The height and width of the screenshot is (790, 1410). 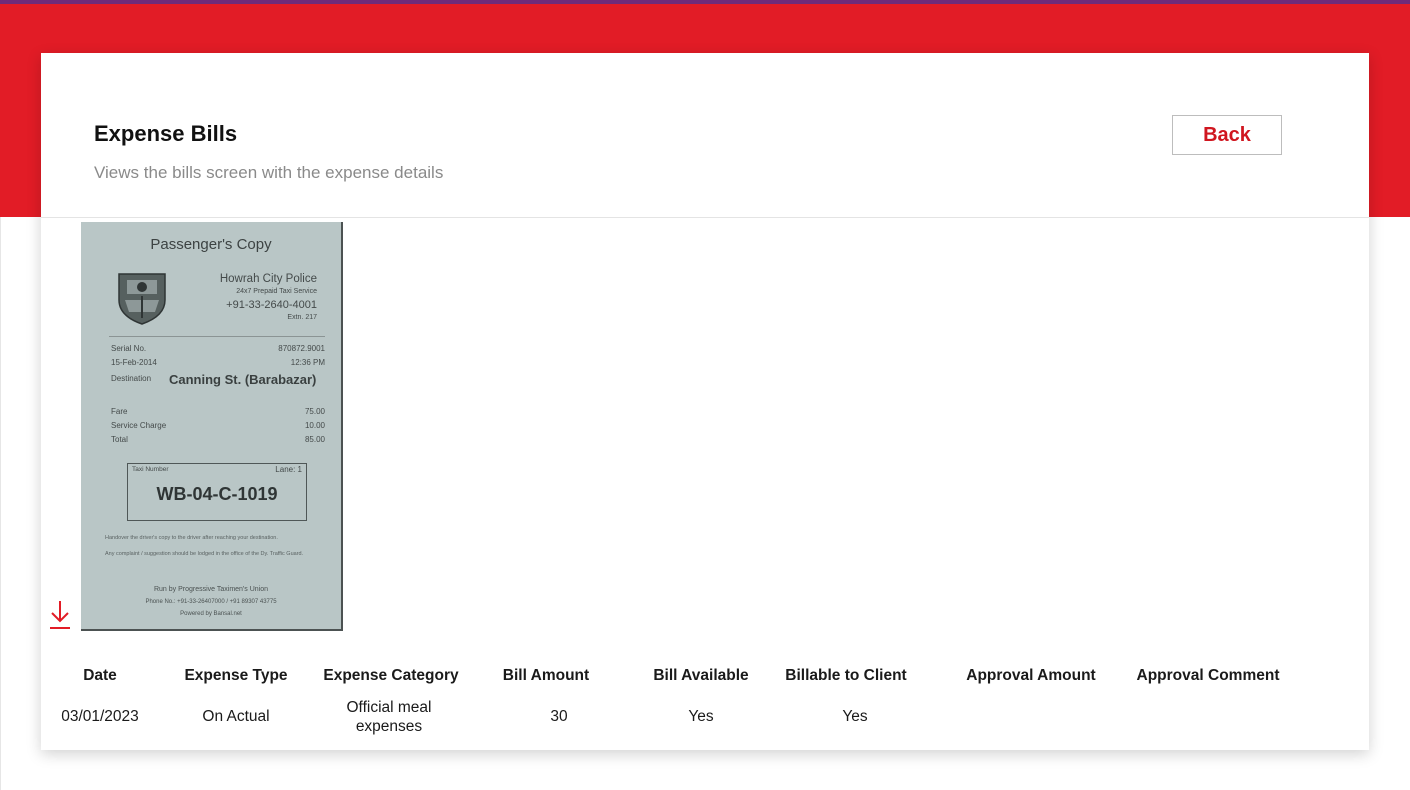 What do you see at coordinates (389, 707) in the screenshot?
I see `cell-expense-category-line1: Official meal` at bounding box center [389, 707].